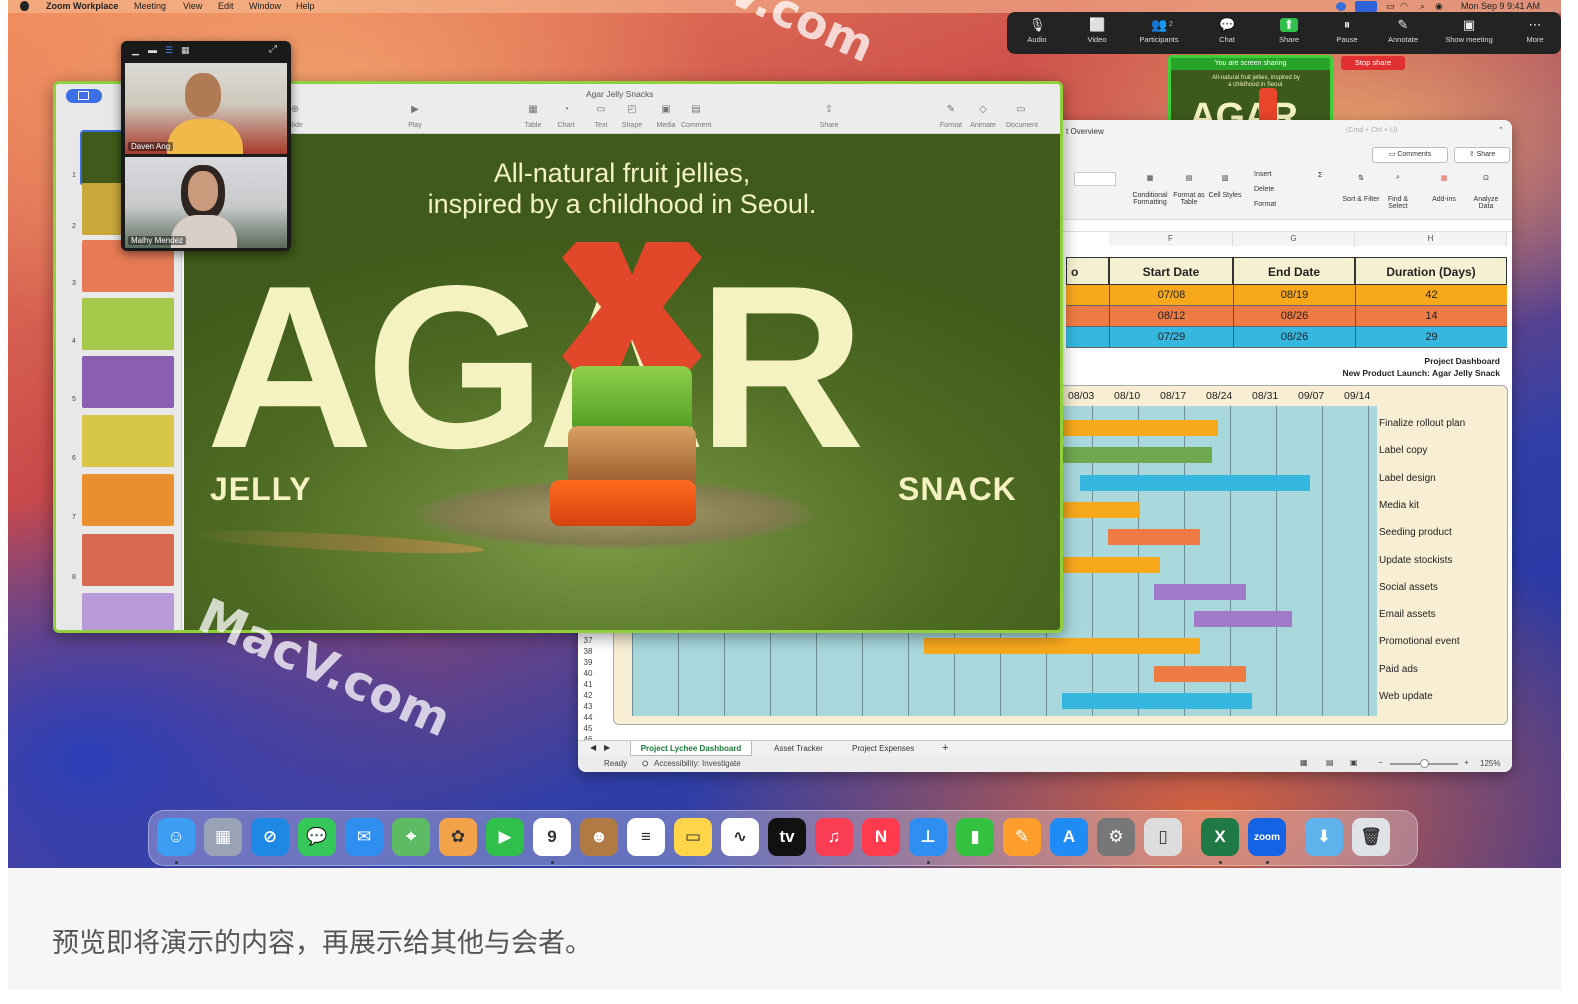 Image resolution: width=1578 pixels, height=1004 pixels. I want to click on table-cell-start: 08/12, so click(1171, 316).